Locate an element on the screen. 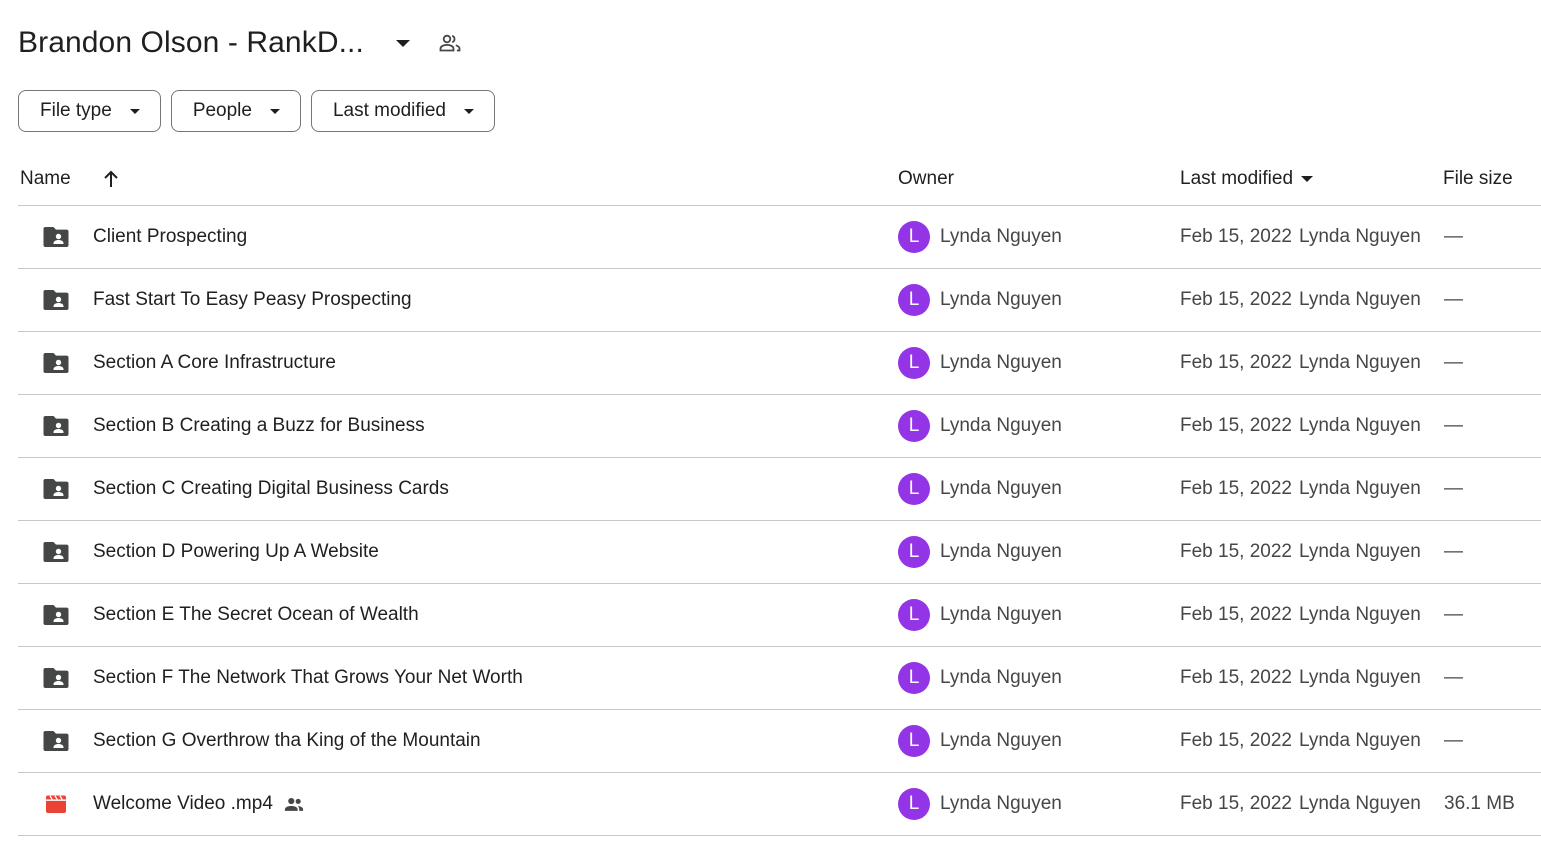 This screenshot has height=846, width=1541. file-name: Section D Powering Up A Website is located at coordinates (236, 552).